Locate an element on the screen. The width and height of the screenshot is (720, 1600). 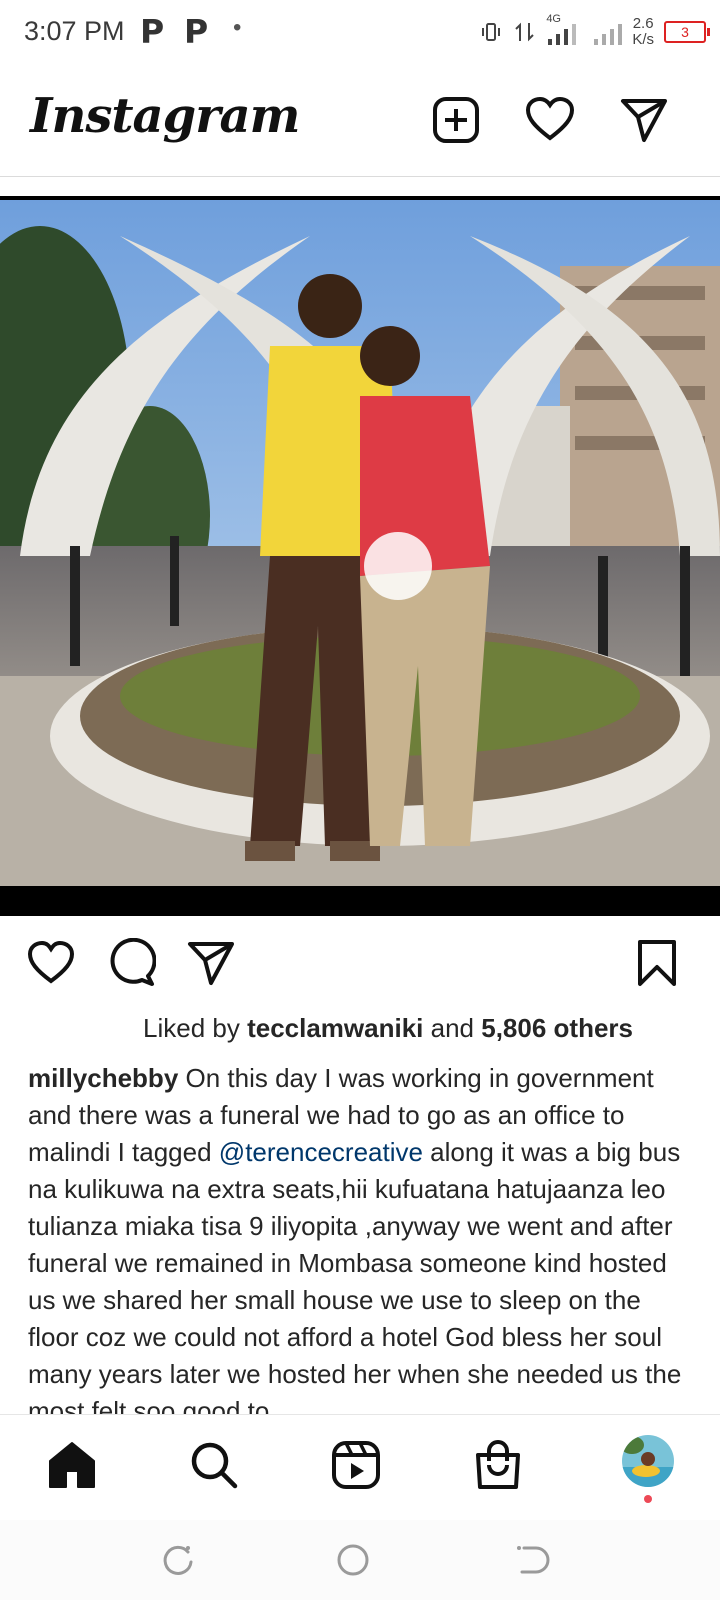
like-icon is located at coordinates (51, 963).